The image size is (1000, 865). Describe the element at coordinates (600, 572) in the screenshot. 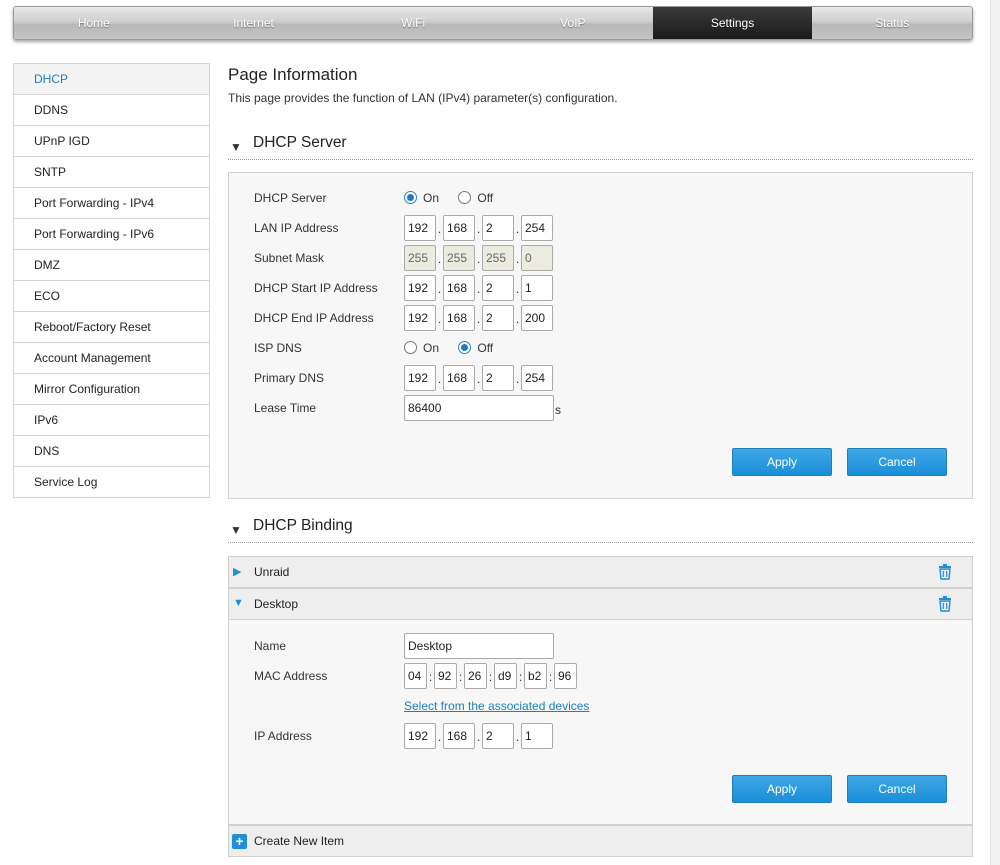

I see `binding-entry-unraid: ▶ Unraid` at that location.